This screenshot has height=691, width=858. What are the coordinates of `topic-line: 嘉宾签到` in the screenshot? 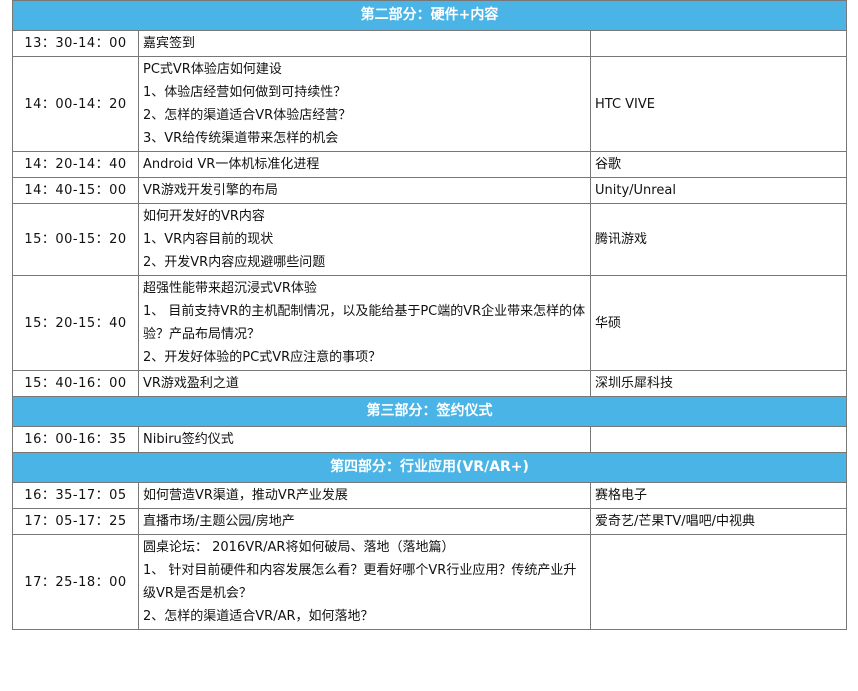 It's located at (169, 43).